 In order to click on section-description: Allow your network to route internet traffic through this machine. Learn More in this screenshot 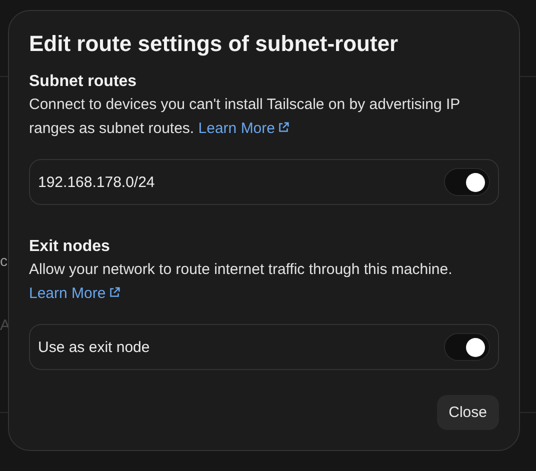, I will do `click(241, 282)`.